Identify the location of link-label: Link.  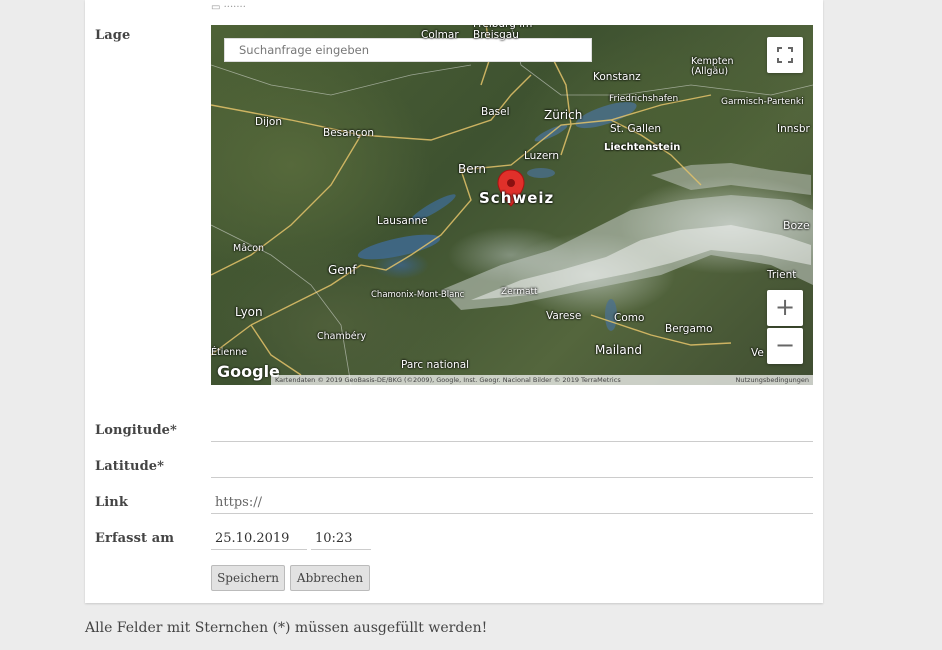
(111, 502).